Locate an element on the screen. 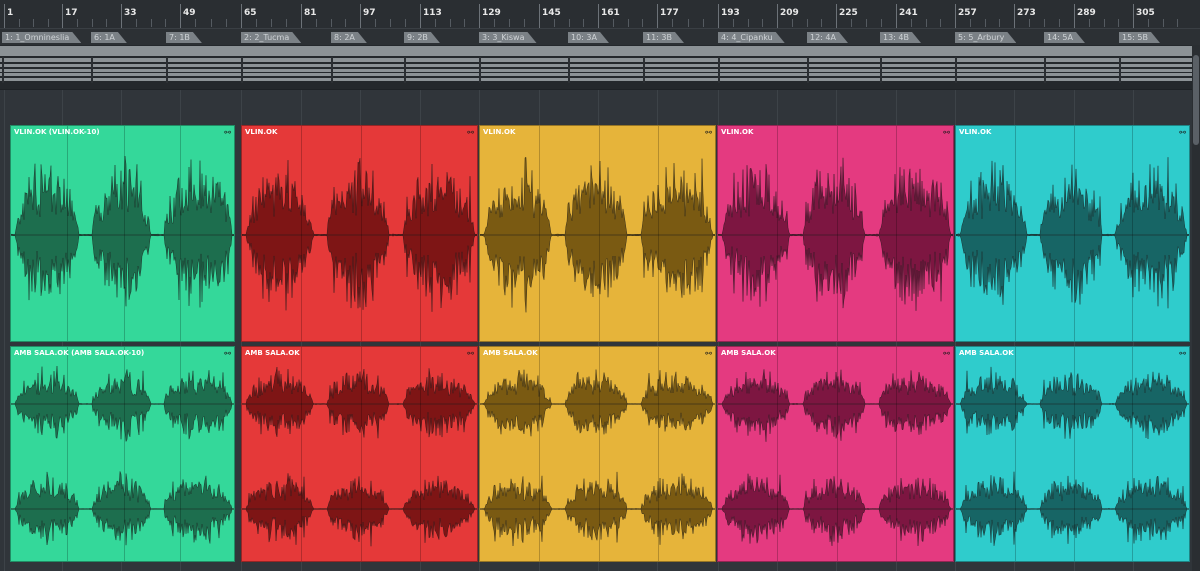 This screenshot has width=1200, height=571. marker-9: 11: 3B is located at coordinates (663, 37).